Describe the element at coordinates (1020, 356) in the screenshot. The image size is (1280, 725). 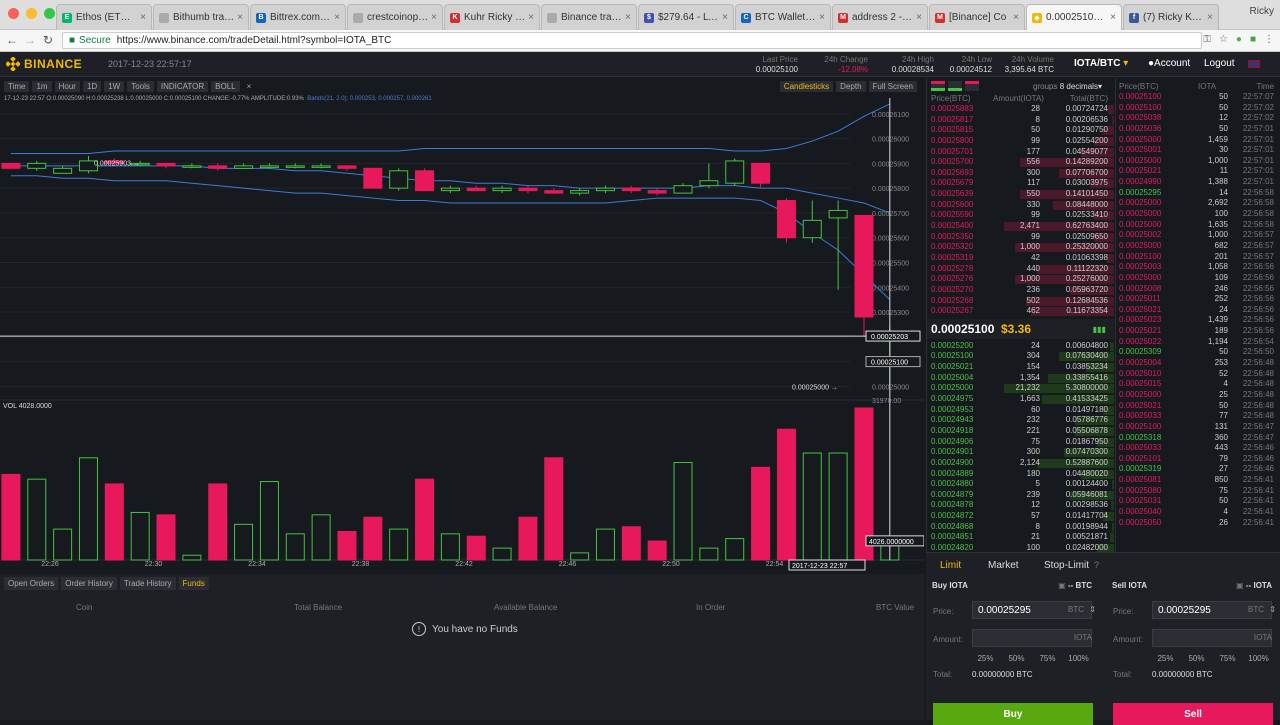
I see `bid-row: 0.00025100 304 0.07630400` at that location.